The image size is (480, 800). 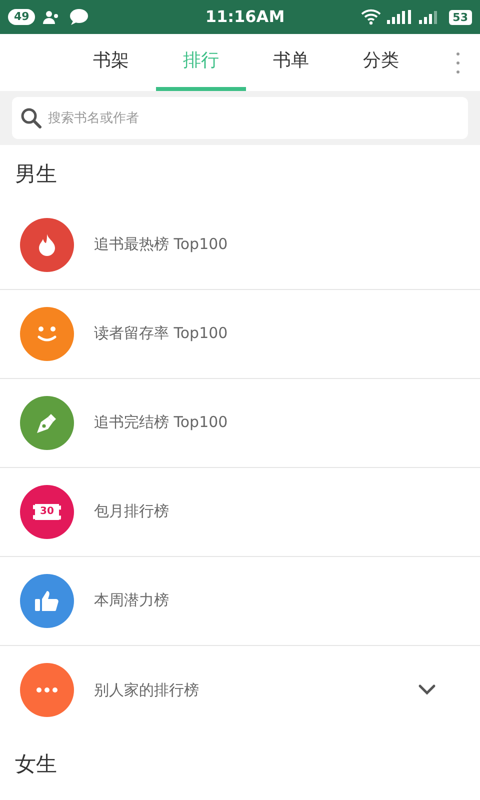 I want to click on tab: 分类, so click(x=381, y=62).